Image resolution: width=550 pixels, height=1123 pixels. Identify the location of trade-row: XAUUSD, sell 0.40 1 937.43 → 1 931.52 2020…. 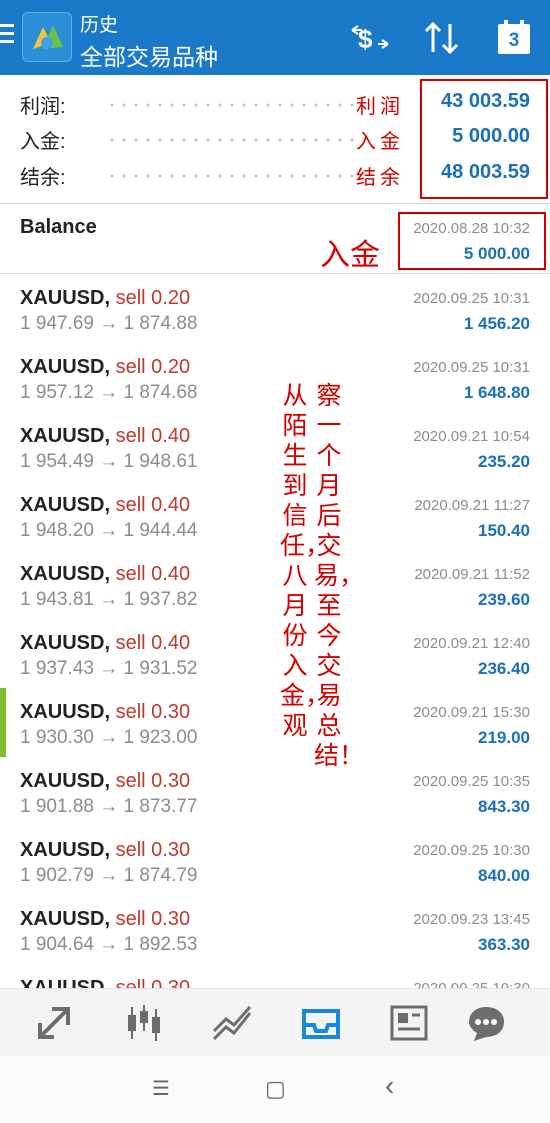
(275, 654).